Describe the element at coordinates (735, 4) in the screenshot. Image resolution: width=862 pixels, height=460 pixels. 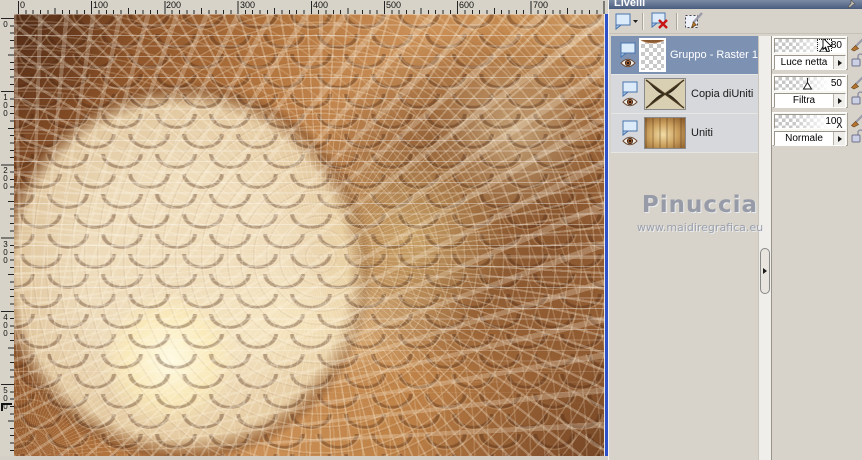
I see `palette-titlebar: Livelli` at that location.